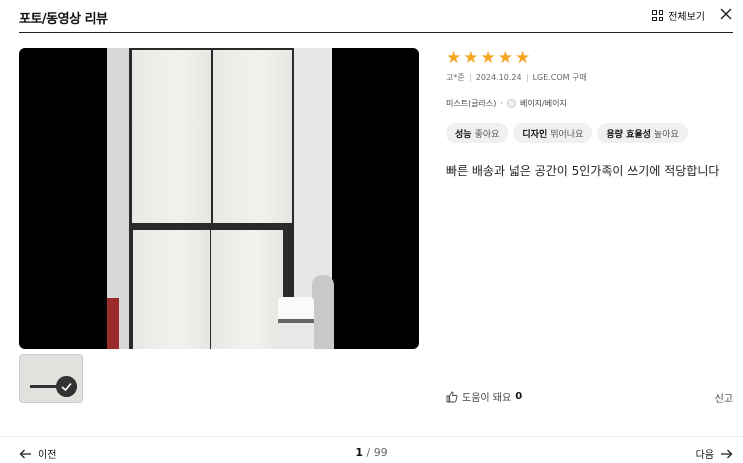 This screenshot has width=743, height=463. Describe the element at coordinates (726, 14) in the screenshot. I see `close-icon` at that location.